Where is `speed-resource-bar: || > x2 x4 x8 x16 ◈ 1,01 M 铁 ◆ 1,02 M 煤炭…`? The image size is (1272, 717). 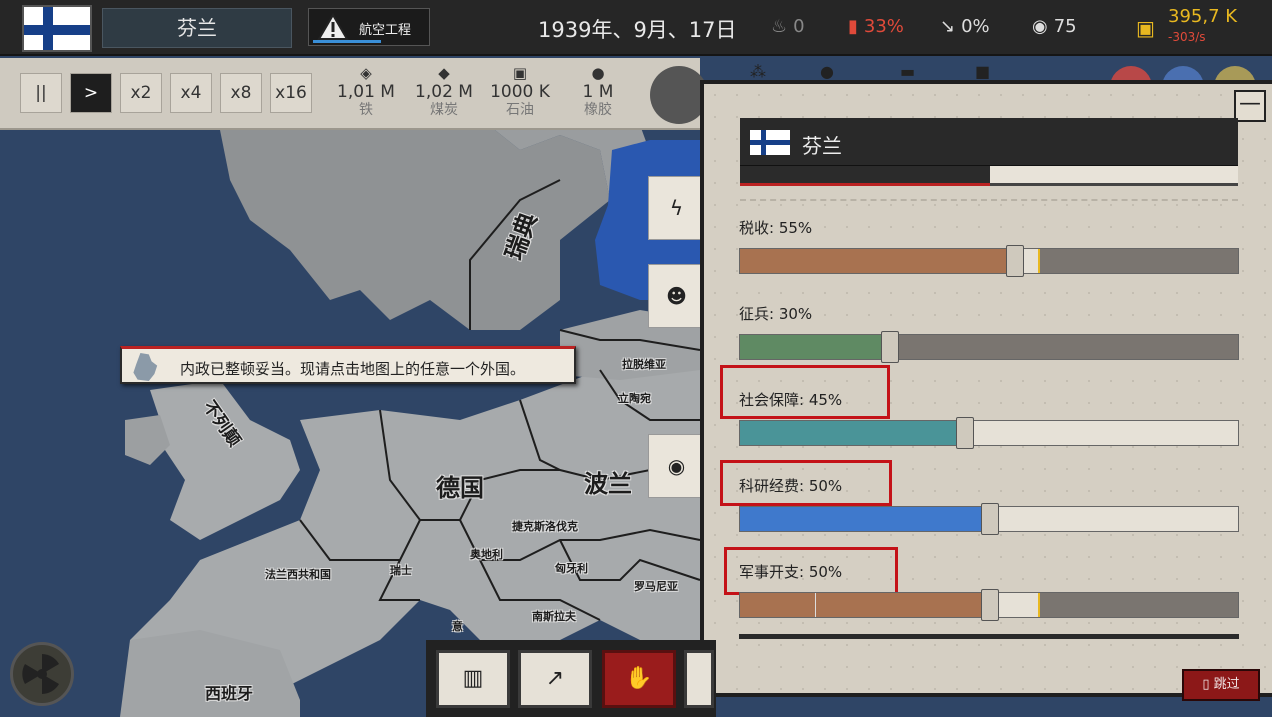 speed-resource-bar: || > x2 x4 x8 x16 ◈ 1,01 M 铁 ◆ 1,02 M 煤炭… is located at coordinates (350, 94).